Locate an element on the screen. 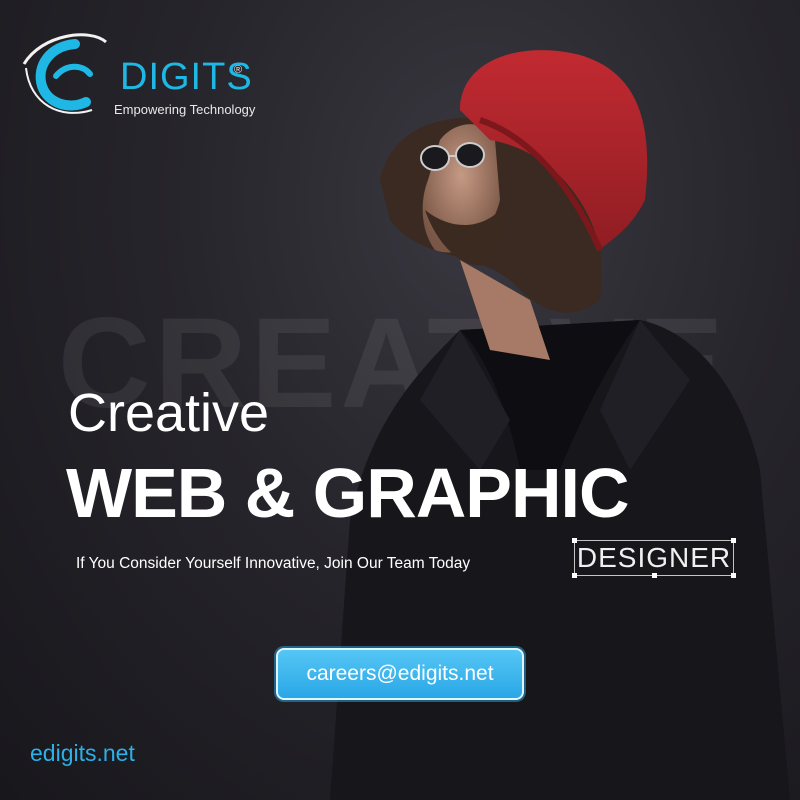  headline-creative: Creative is located at coordinates (169, 413).